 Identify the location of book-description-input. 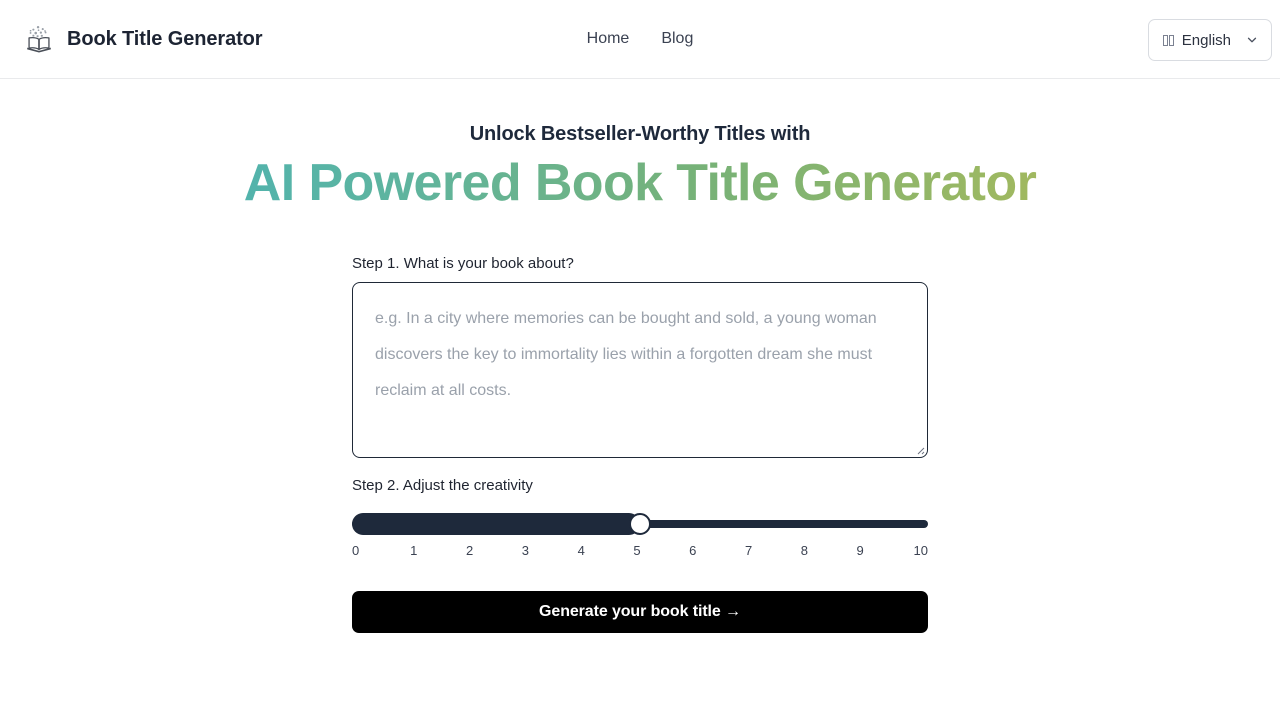
(640, 370).